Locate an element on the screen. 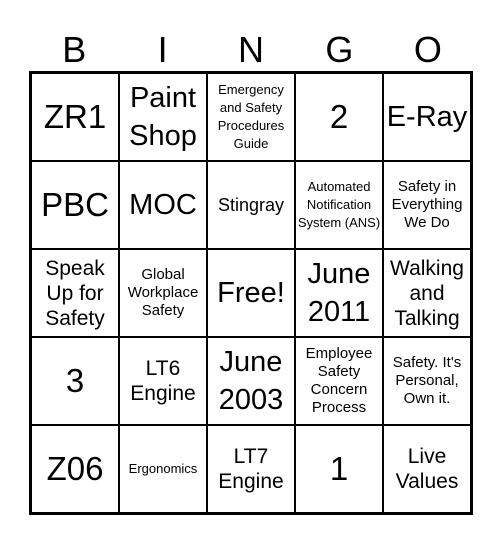 This screenshot has width=501, height=544. bingo-cell-text: Emergency and Safety Procedures Guide is located at coordinates (251, 116).